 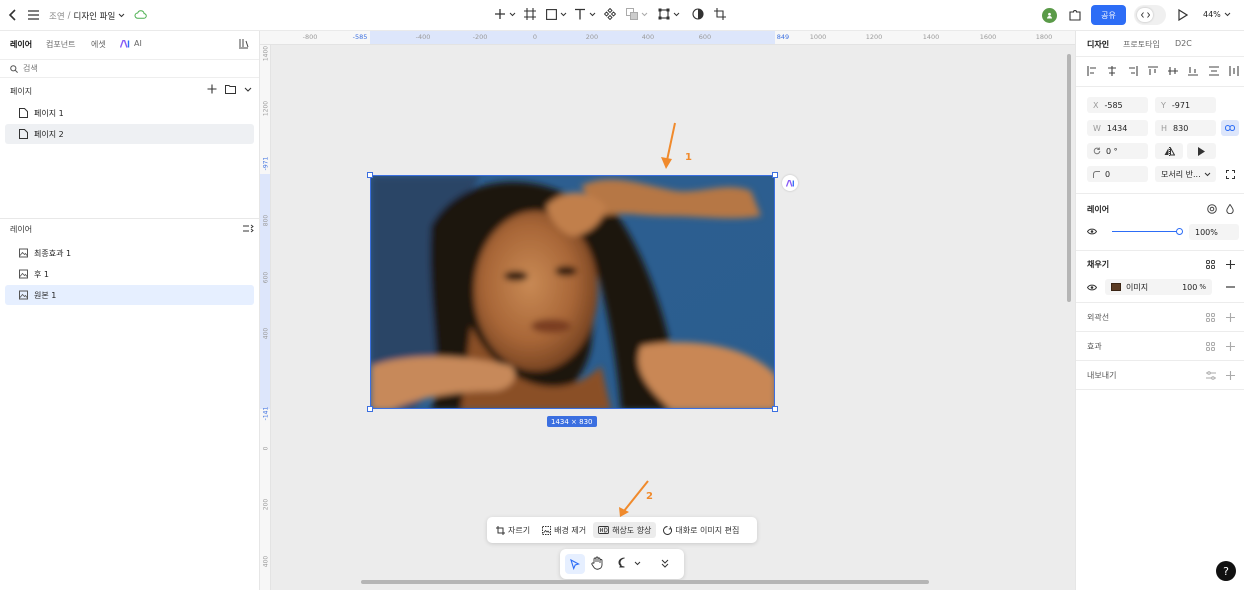 I want to click on tab-ai: AI, so click(x=131, y=43).